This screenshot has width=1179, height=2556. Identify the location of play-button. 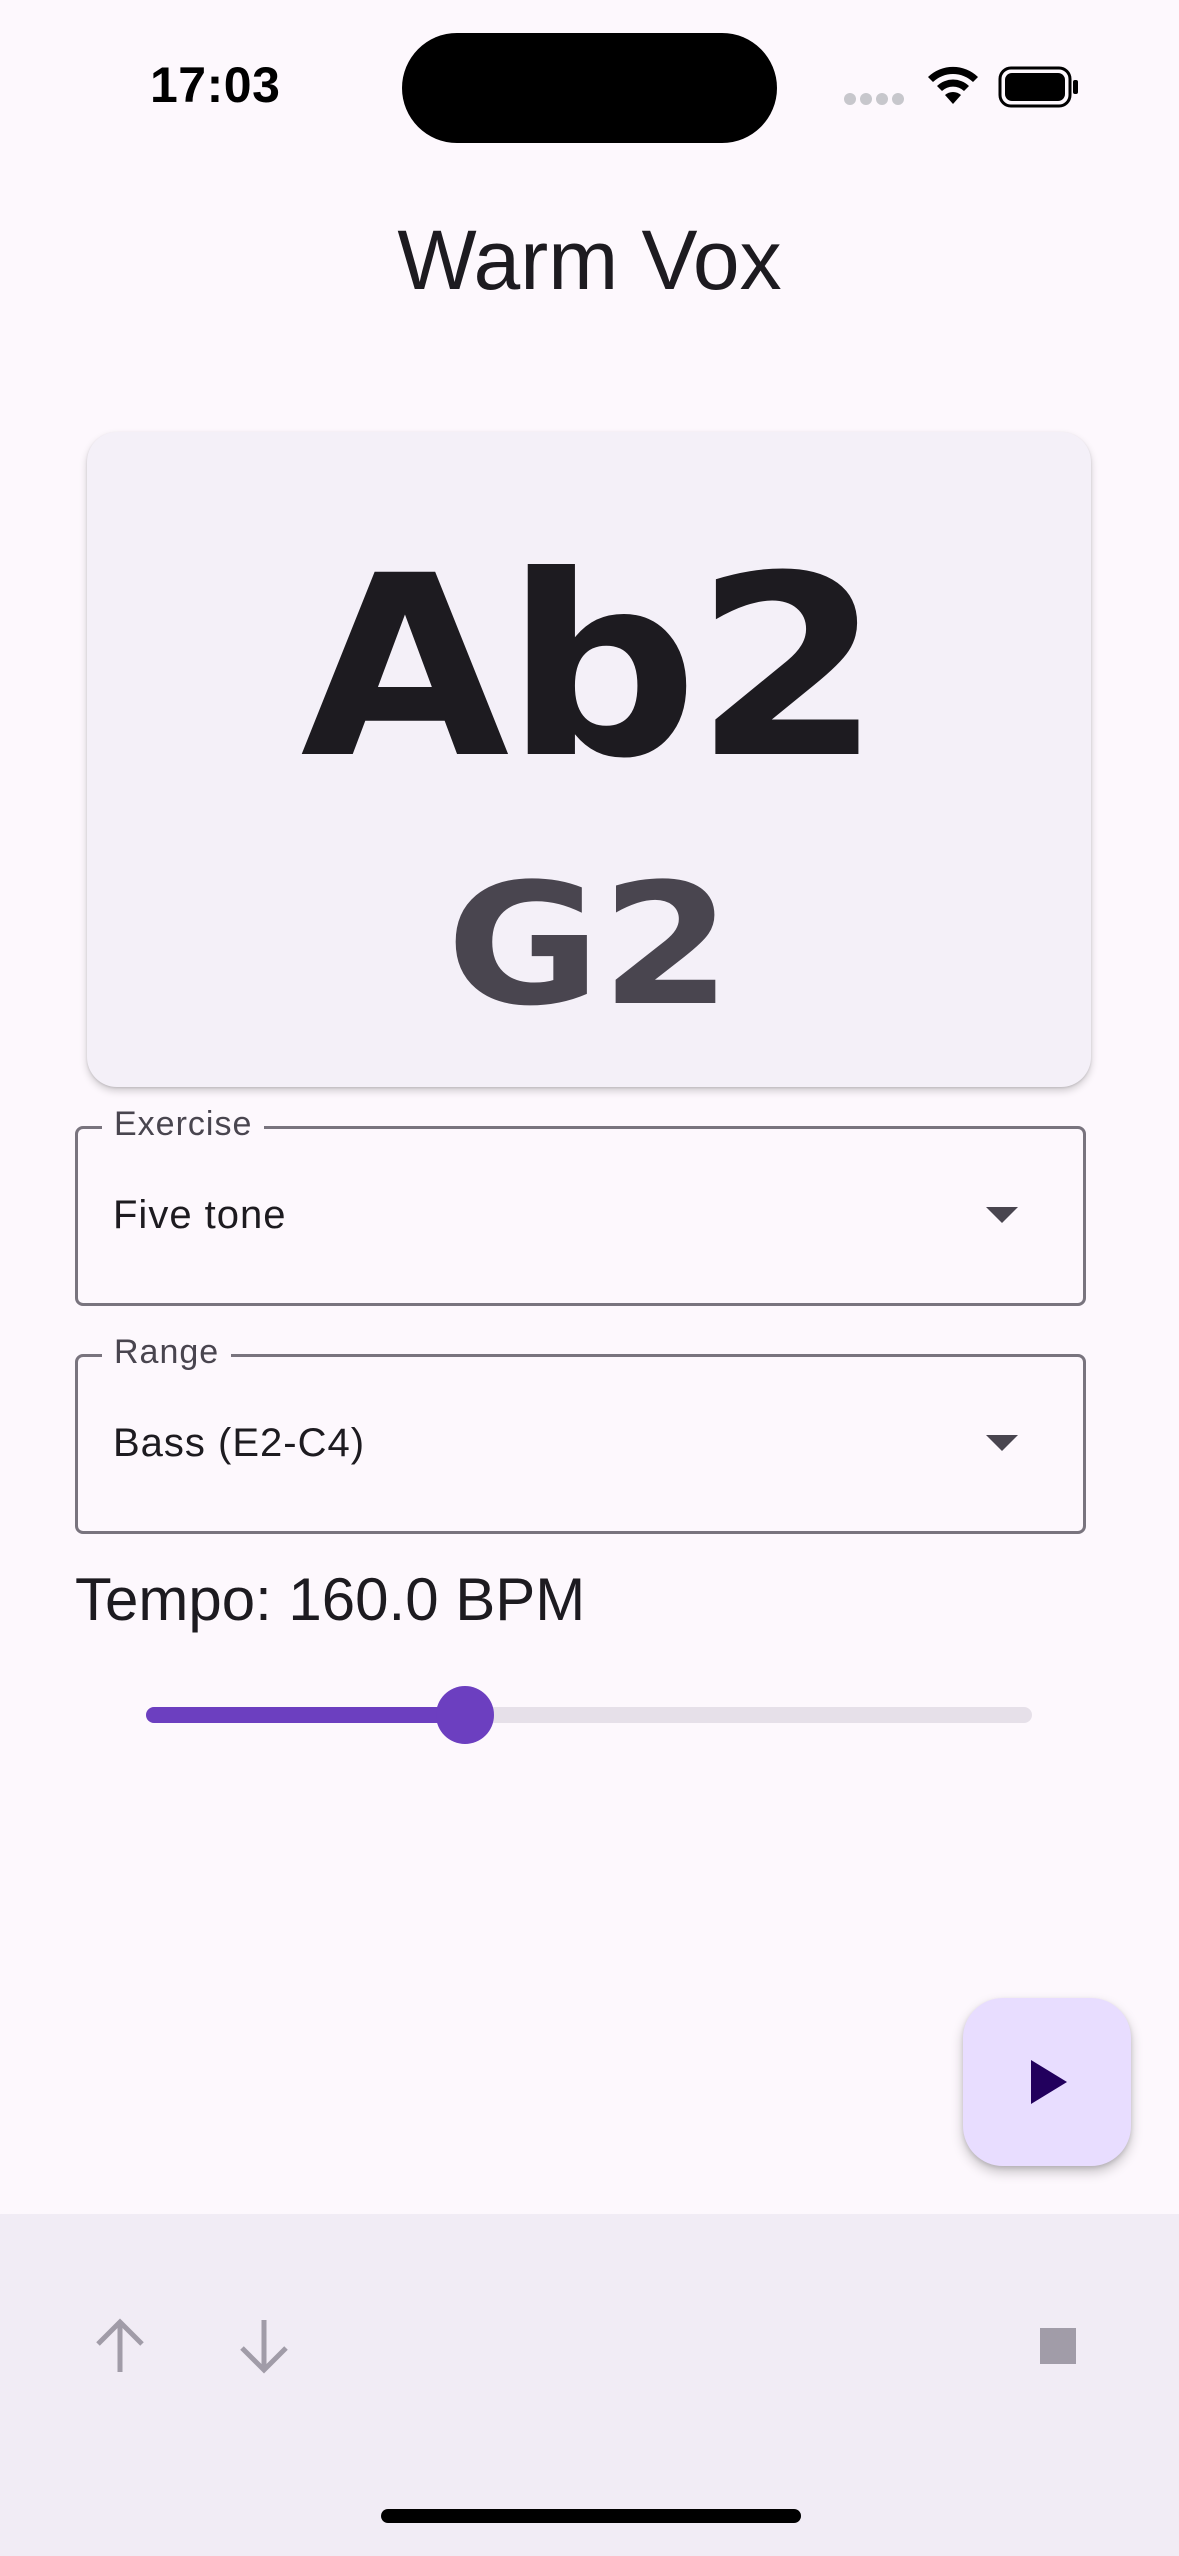
(1047, 2082).